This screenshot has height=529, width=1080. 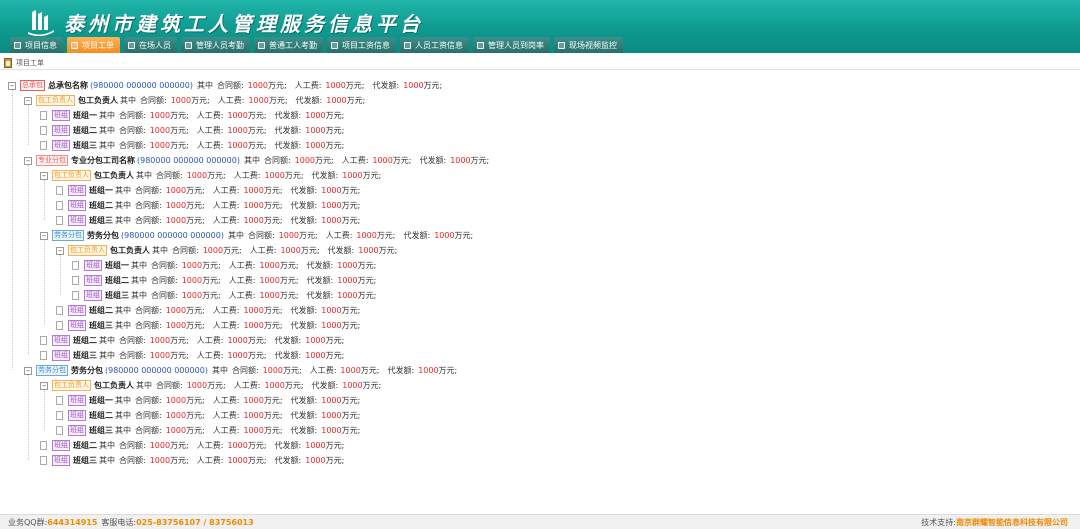 What do you see at coordinates (150, 45) in the screenshot?
I see `nav-tab: 在场人员` at bounding box center [150, 45].